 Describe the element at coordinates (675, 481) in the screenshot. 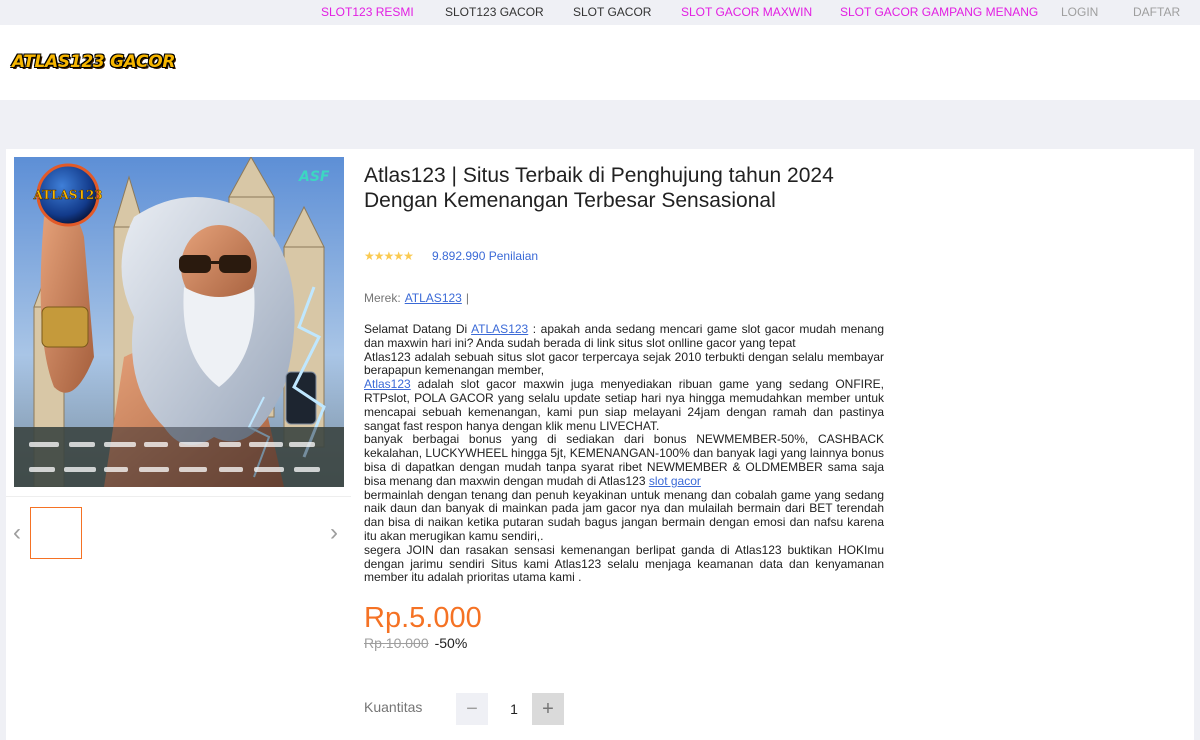

I see `description-link-slot-gacor: slot gacor` at that location.